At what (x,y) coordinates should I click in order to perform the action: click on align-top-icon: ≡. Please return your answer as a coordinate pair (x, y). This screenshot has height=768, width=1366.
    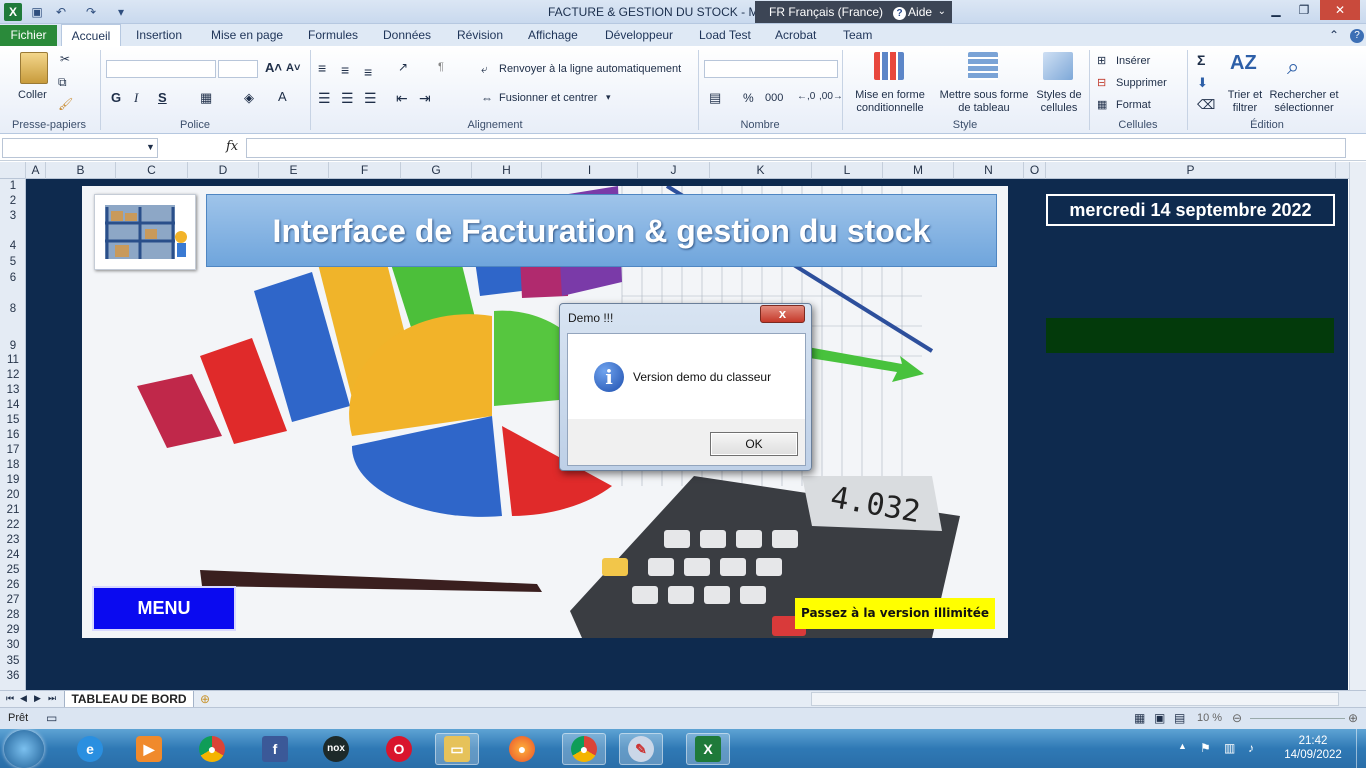
    Looking at the image, I should click on (322, 68).